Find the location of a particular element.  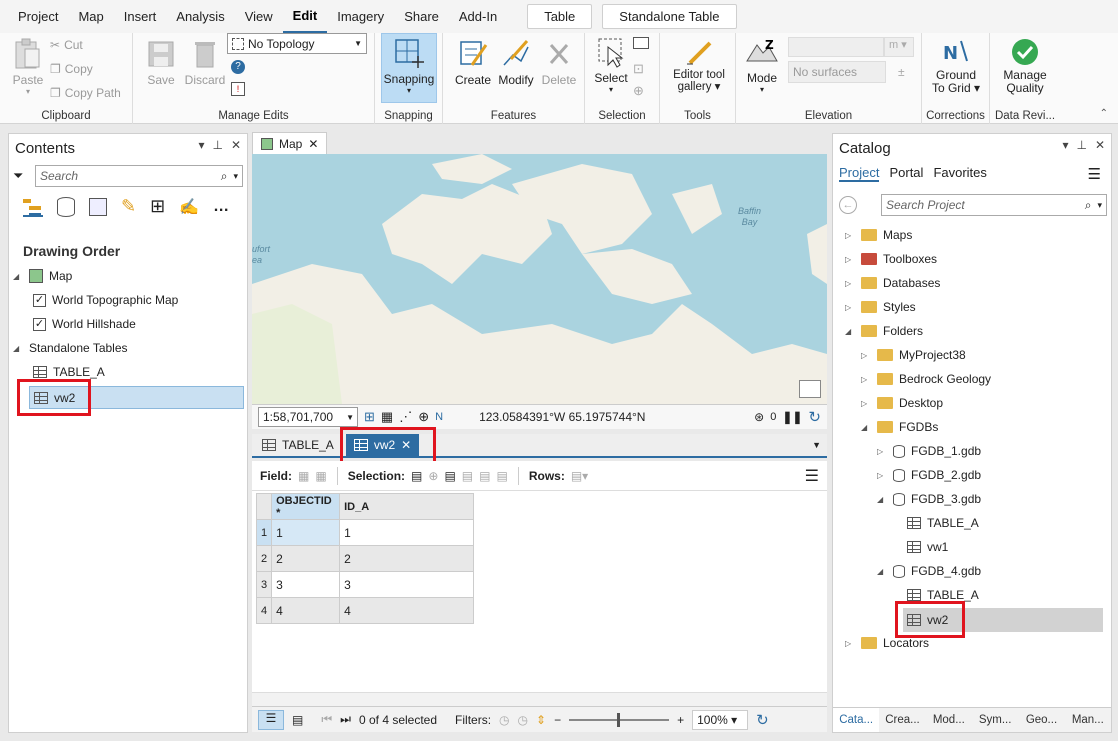

north-arrow-icon: N is located at coordinates (439, 417).